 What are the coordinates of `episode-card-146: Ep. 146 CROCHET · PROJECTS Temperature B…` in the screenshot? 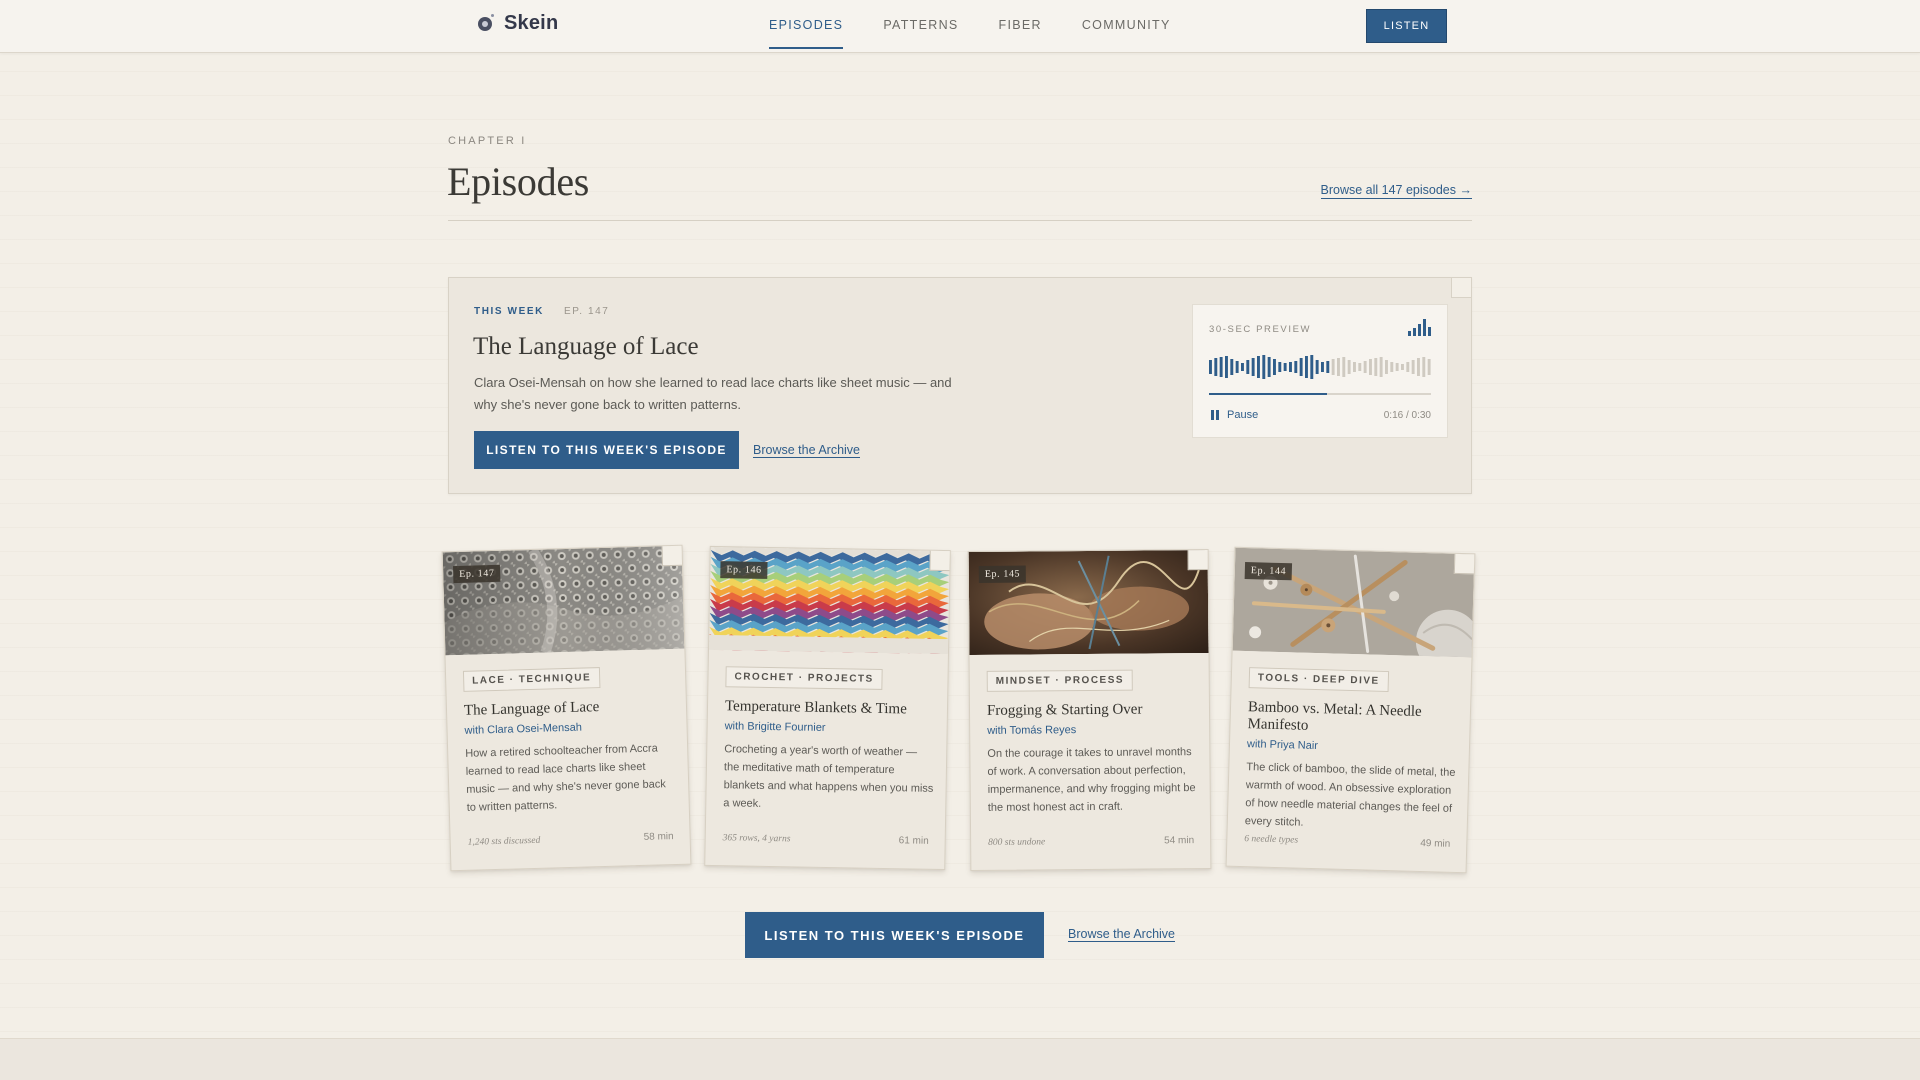 It's located at (827, 708).